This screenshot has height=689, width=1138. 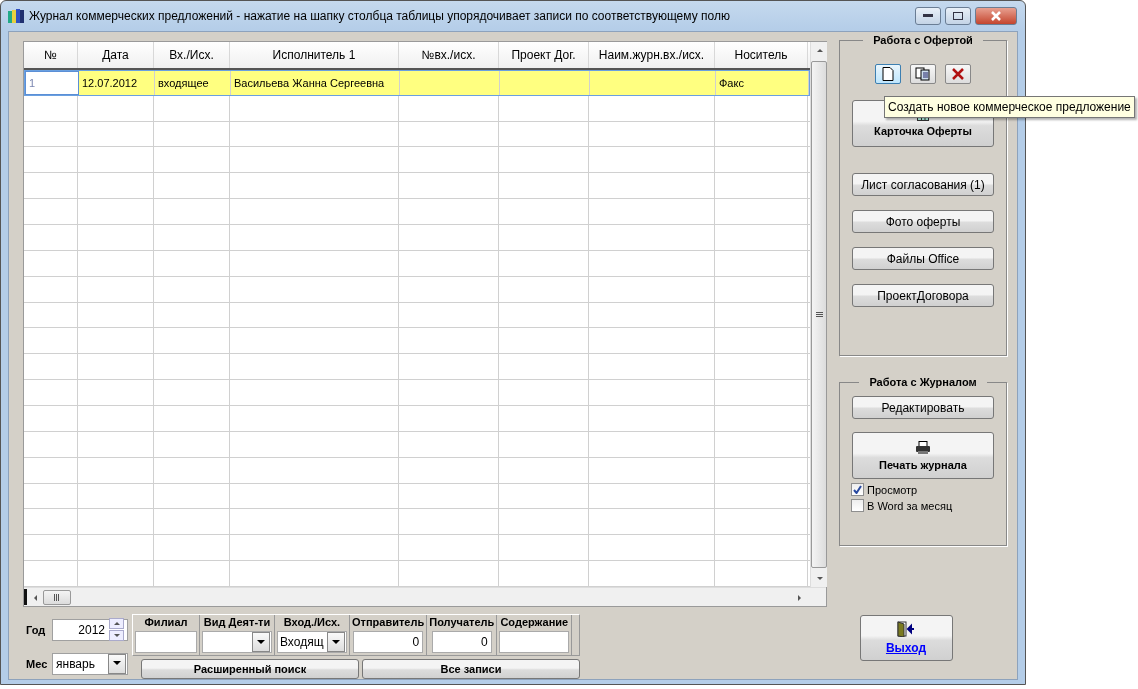 What do you see at coordinates (761, 55) in the screenshot?
I see `column-header: Носитель` at bounding box center [761, 55].